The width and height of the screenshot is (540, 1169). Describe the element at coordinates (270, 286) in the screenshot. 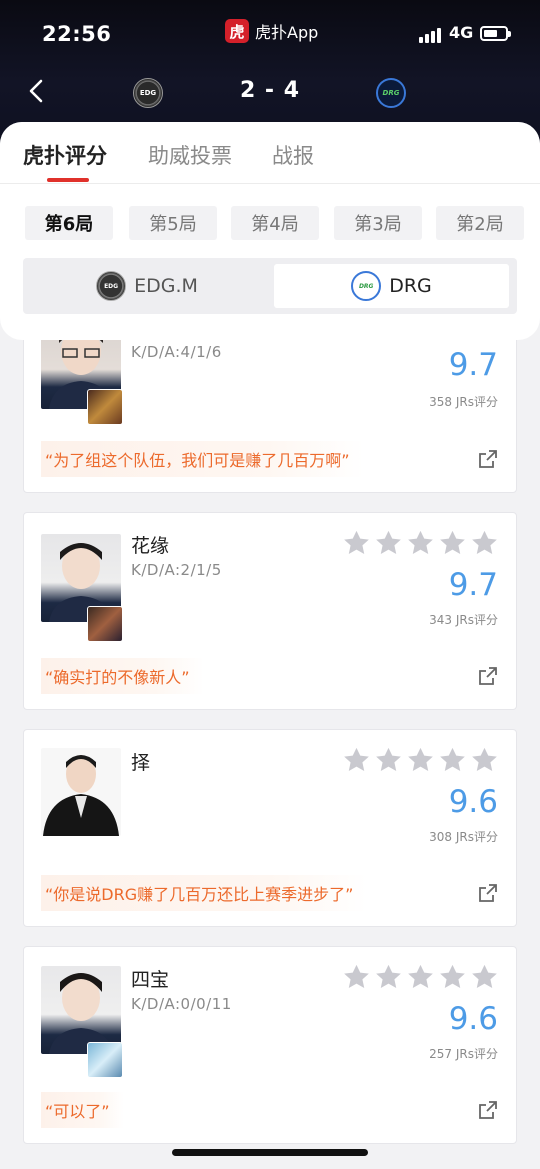

I see `team-switch: EDG EDG.M DRG DRG` at that location.